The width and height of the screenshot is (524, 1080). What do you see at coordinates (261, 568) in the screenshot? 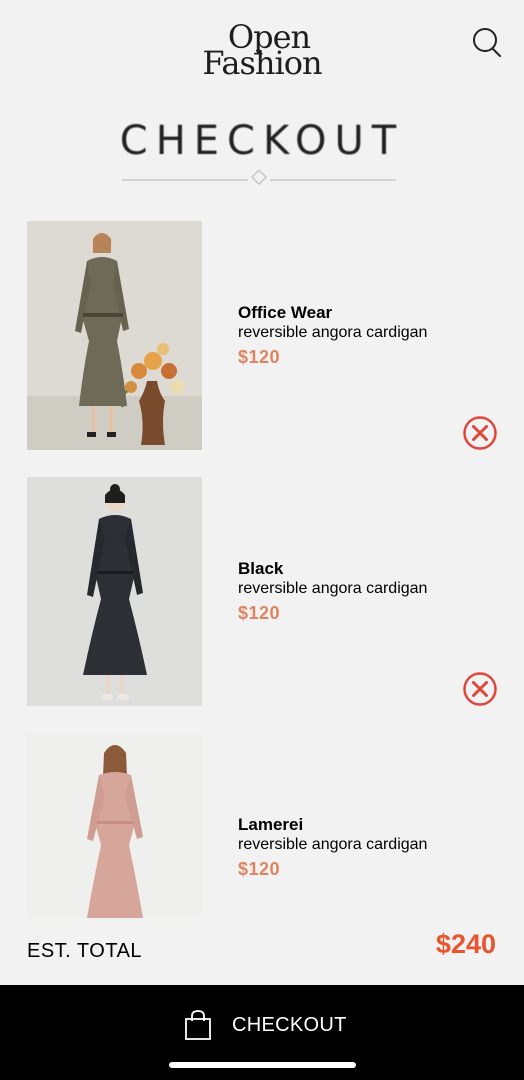
I see `item-brand: Black` at bounding box center [261, 568].